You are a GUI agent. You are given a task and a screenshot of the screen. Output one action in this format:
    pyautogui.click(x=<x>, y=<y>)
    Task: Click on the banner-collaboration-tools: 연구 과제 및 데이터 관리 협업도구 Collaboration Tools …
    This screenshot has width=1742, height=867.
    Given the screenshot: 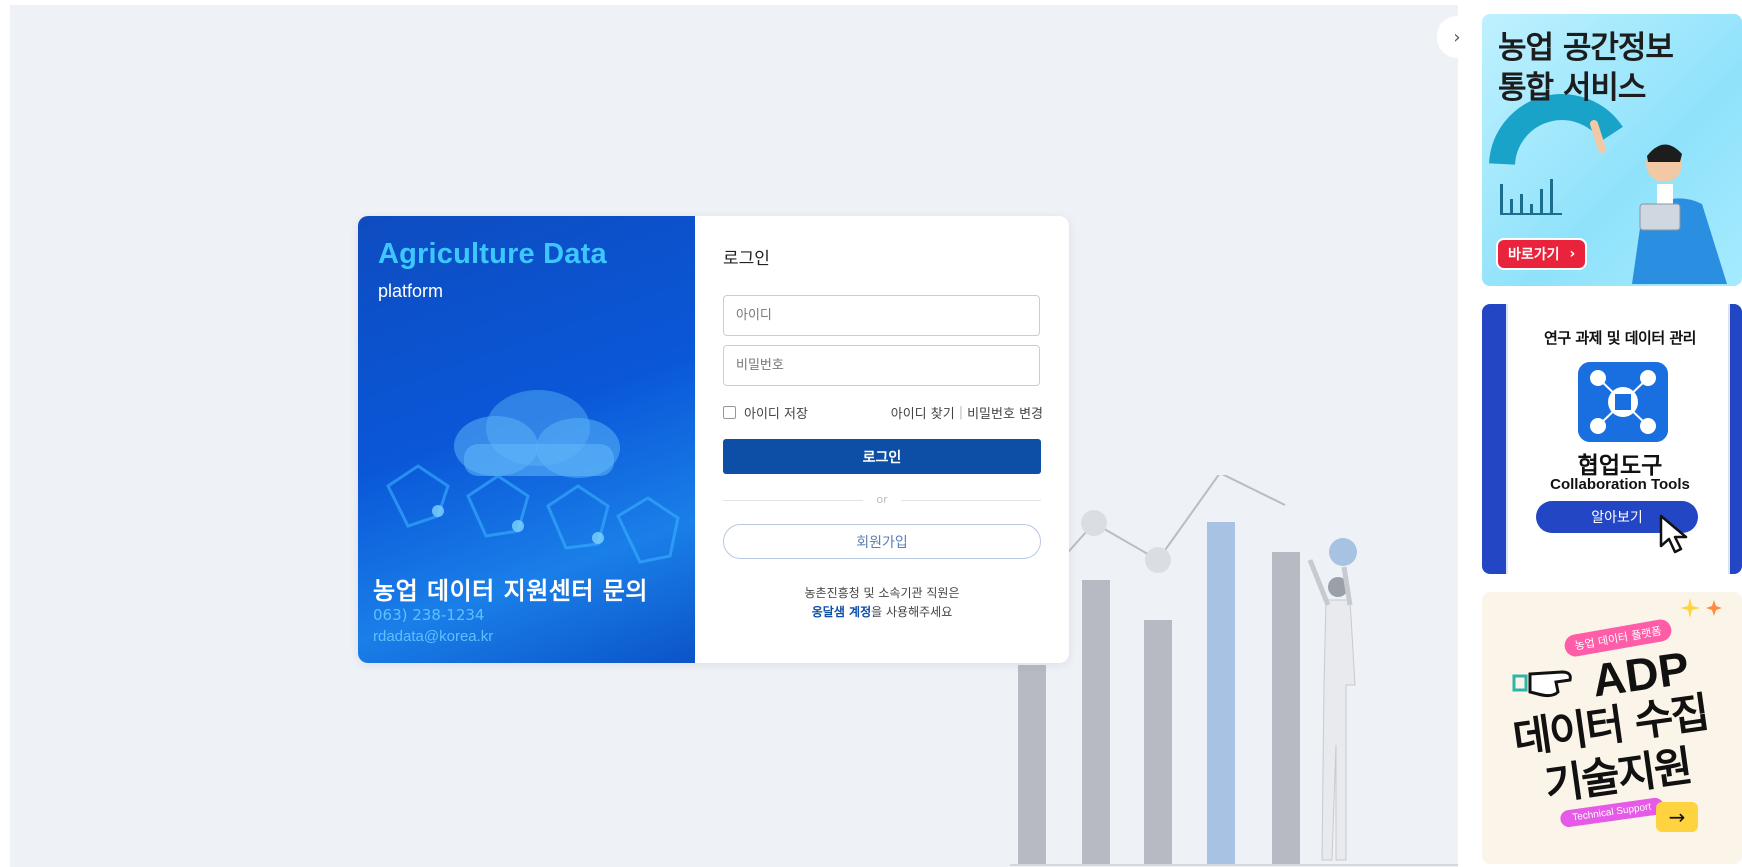 What is the action you would take?
    pyautogui.click(x=1612, y=439)
    